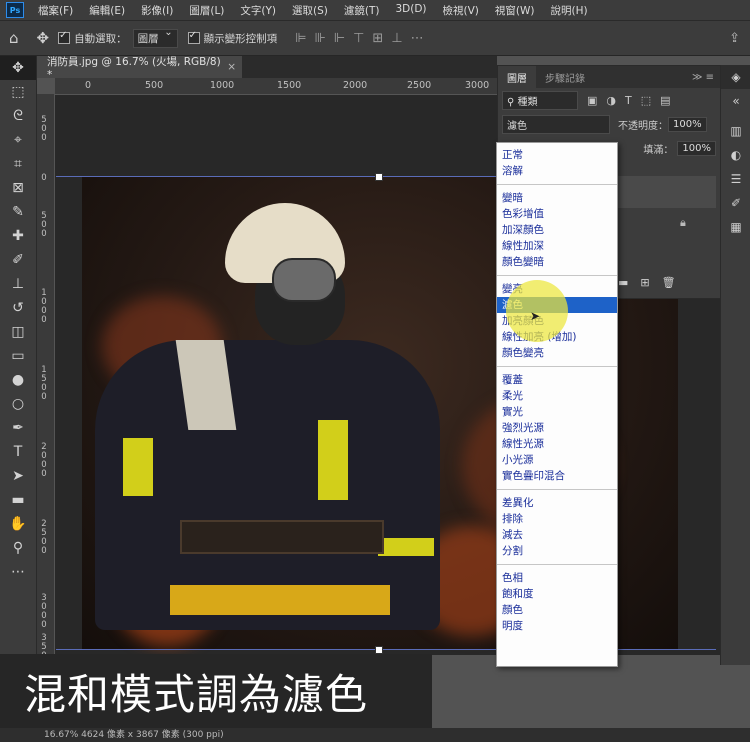 This screenshot has height=742, width=750. I want to click on menu-item: 檢視(V), so click(461, 10).